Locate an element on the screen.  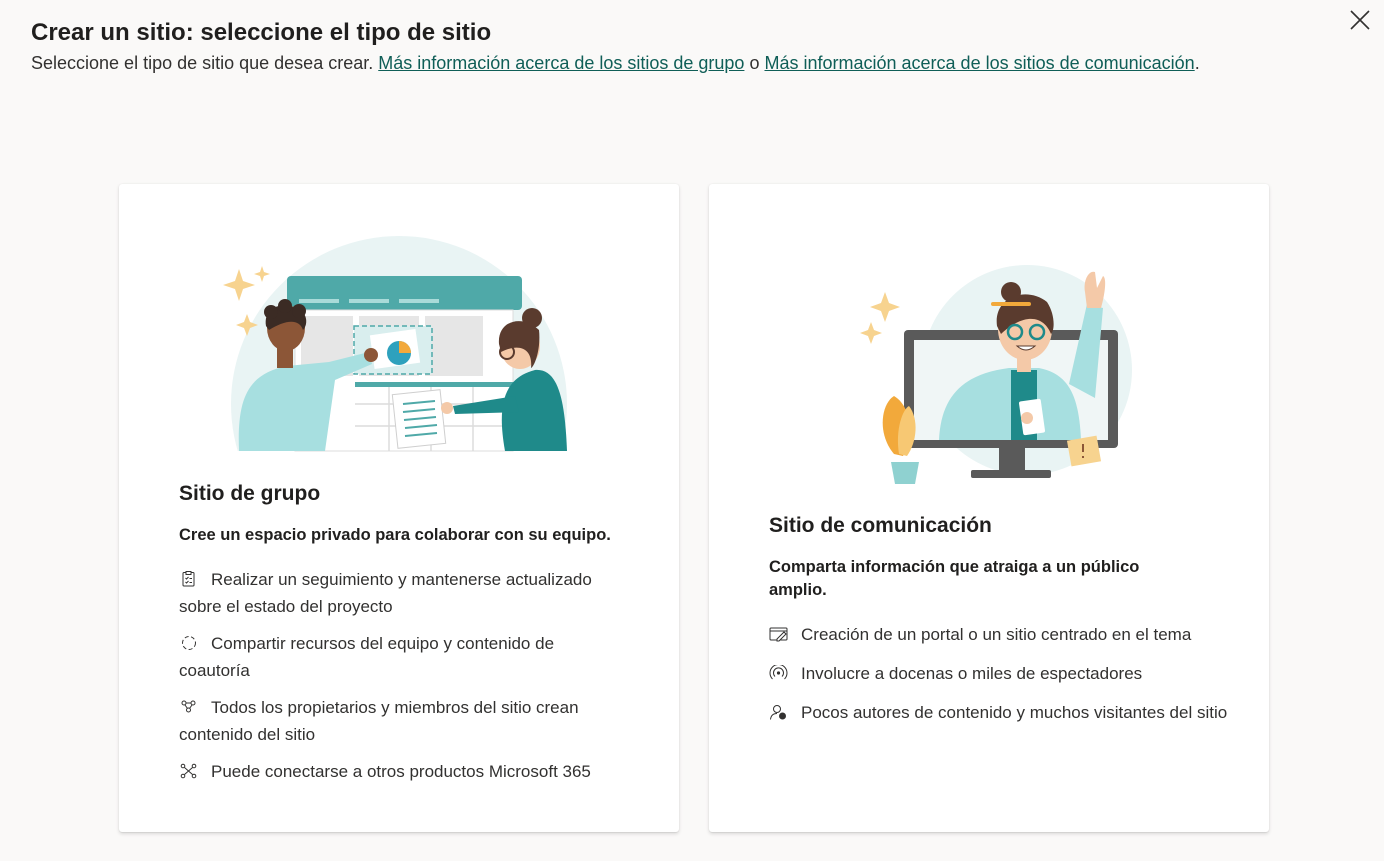
team-site-illustration is located at coordinates (399, 355).